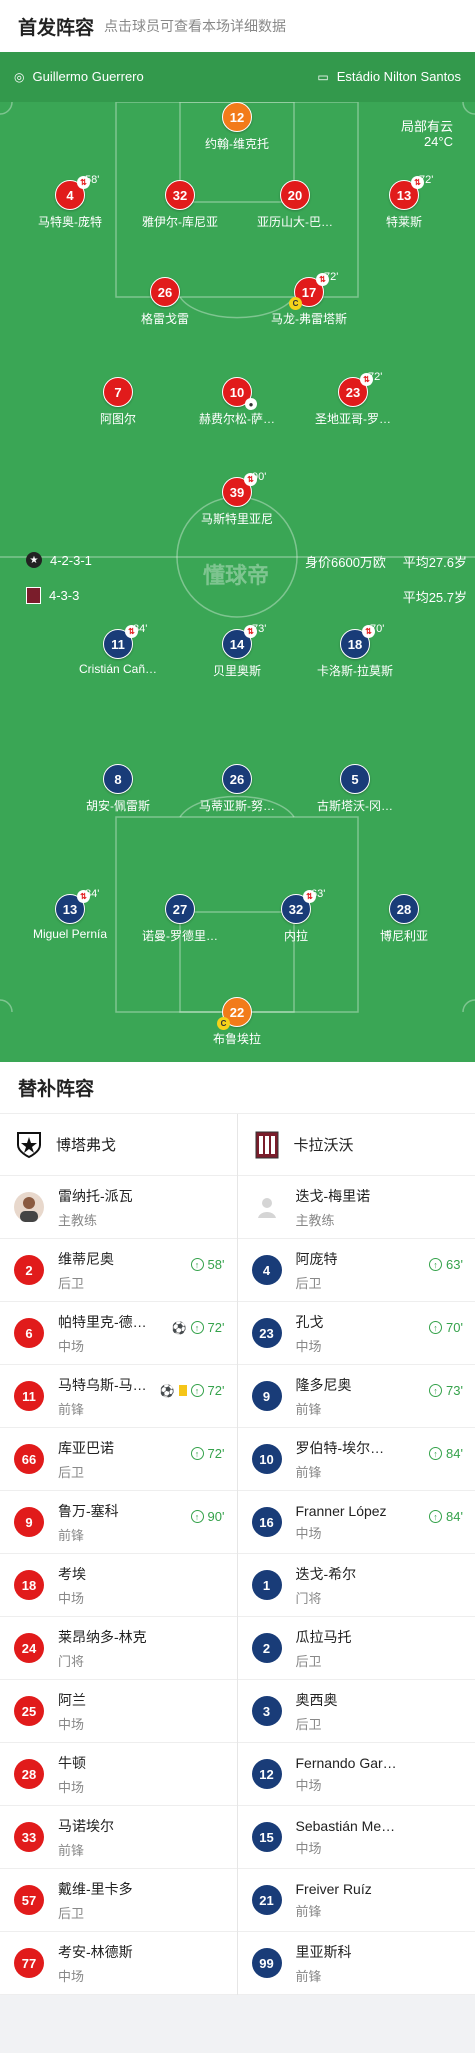 The height and width of the screenshot is (2053, 475). I want to click on jersey-number: 18, so click(29, 1585).